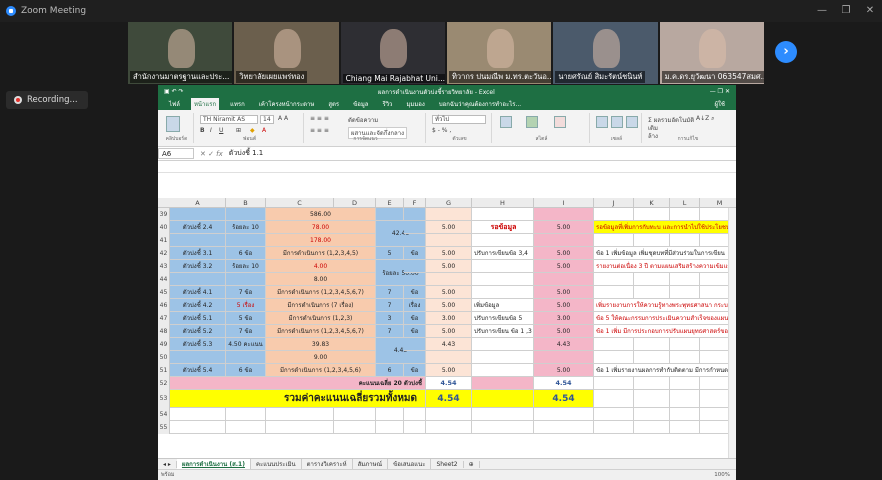 This screenshot has width=882, height=480. Describe the element at coordinates (449, 203) in the screenshot. I see `column-header: G` at that location.